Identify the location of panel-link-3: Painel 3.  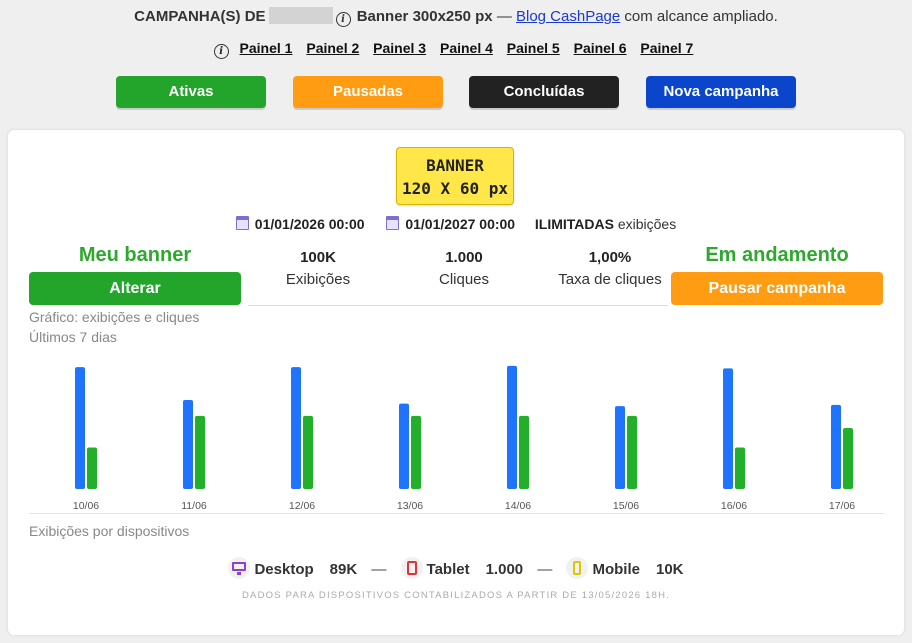
(399, 48).